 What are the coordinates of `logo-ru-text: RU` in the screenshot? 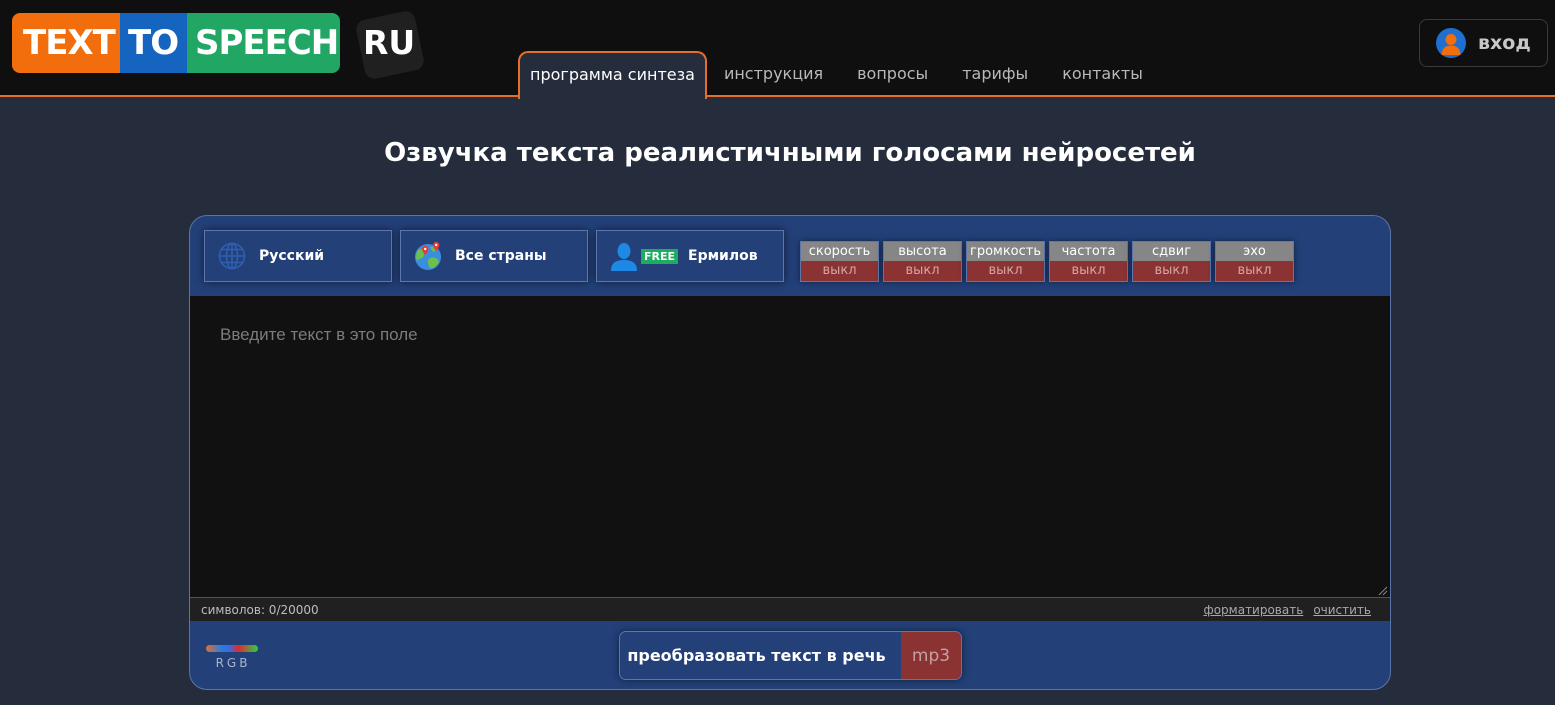 It's located at (389, 42).